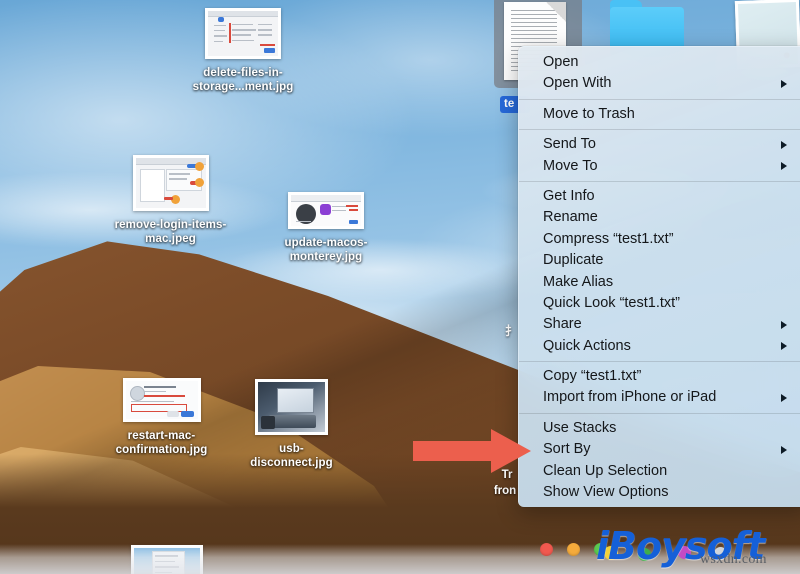 The width and height of the screenshot is (800, 574). Describe the element at coordinates (243, 80) in the screenshot. I see `desktop-icon-label: delete-files-in-storage...ment.jpg` at that location.